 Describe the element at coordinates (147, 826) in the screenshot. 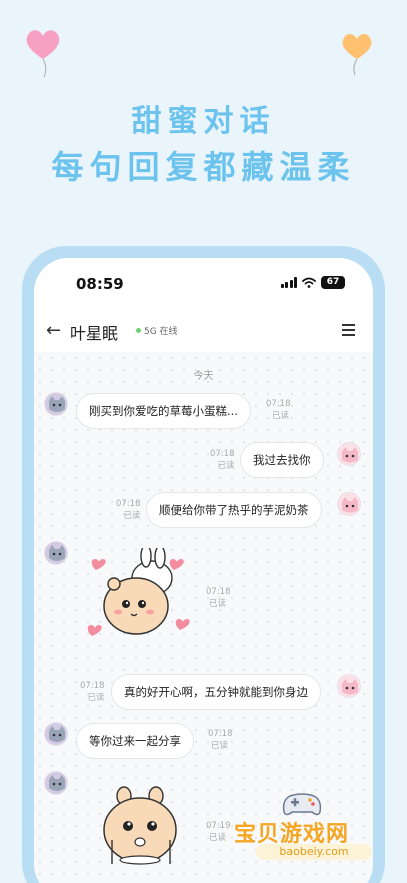

I see `bunny-eating-sticker` at that location.